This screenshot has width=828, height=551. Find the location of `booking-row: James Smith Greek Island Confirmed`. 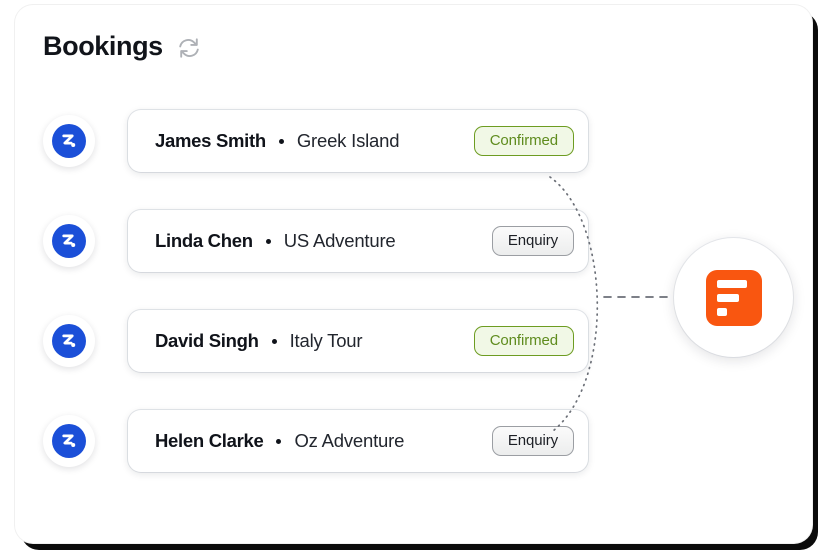

booking-row: James Smith Greek Island Confirmed is located at coordinates (315, 141).